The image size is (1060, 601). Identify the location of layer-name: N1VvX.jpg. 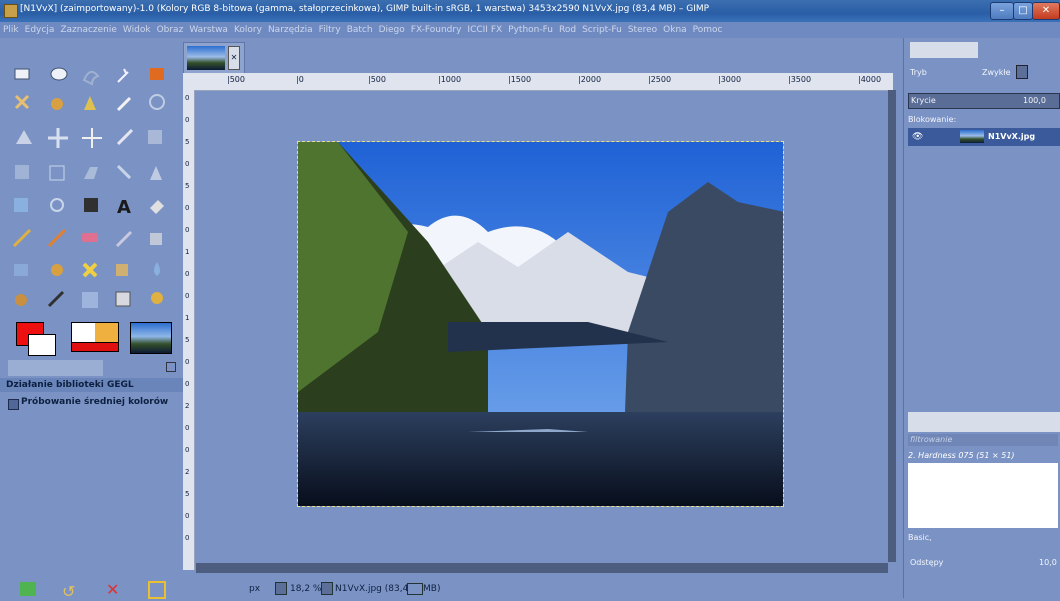
(1011, 136).